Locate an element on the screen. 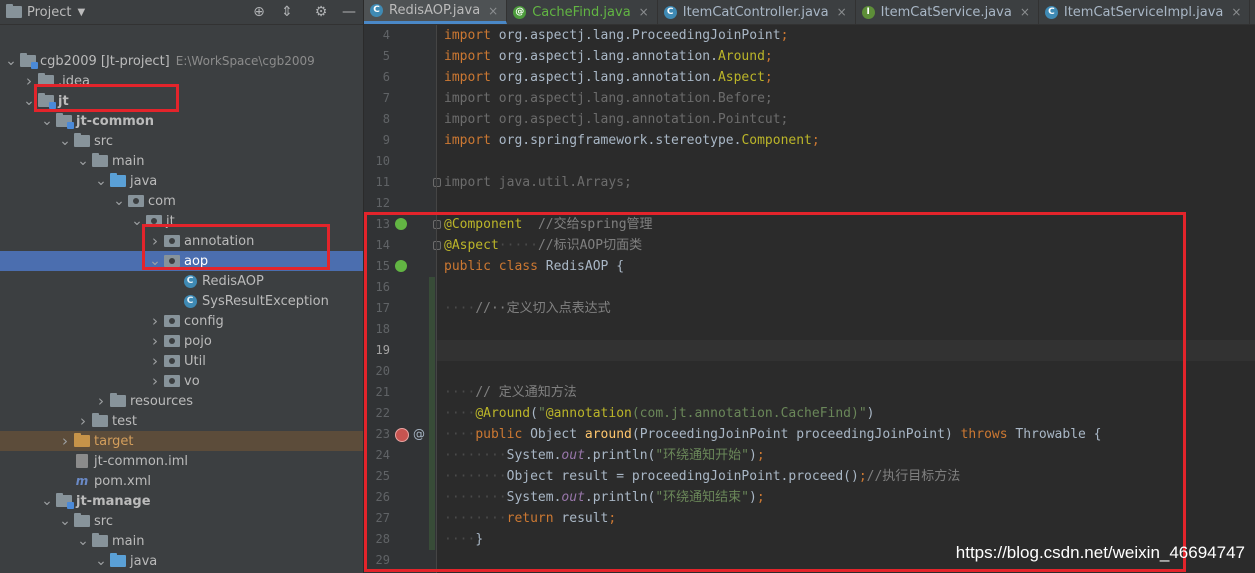 The image size is (1255, 573). editor-tab: C RedisAOP.java × is located at coordinates (436, 12).